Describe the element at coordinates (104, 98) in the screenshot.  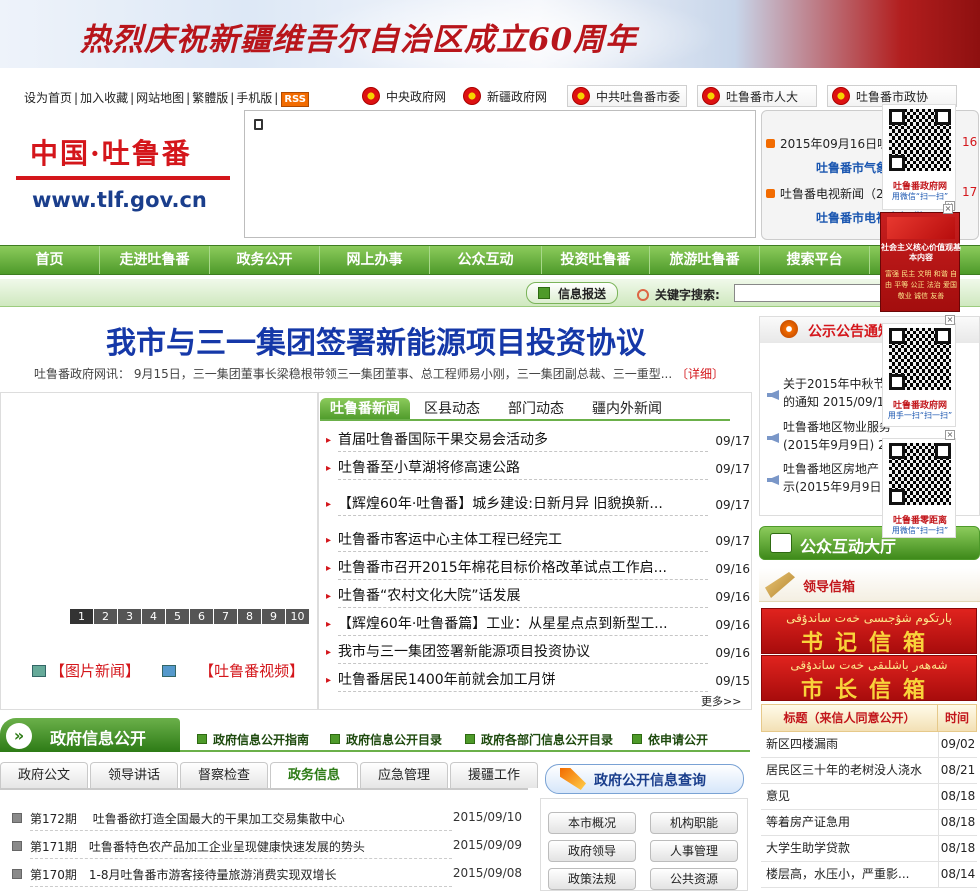
I see `link-add-favorite: 加入收藏` at that location.